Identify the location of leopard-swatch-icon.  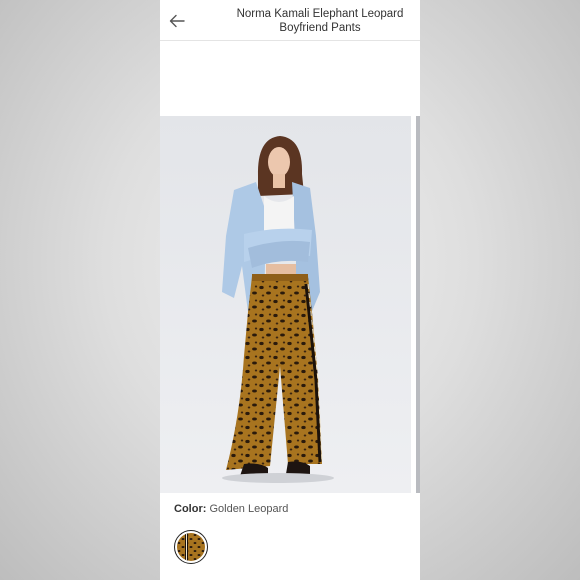
(191, 547).